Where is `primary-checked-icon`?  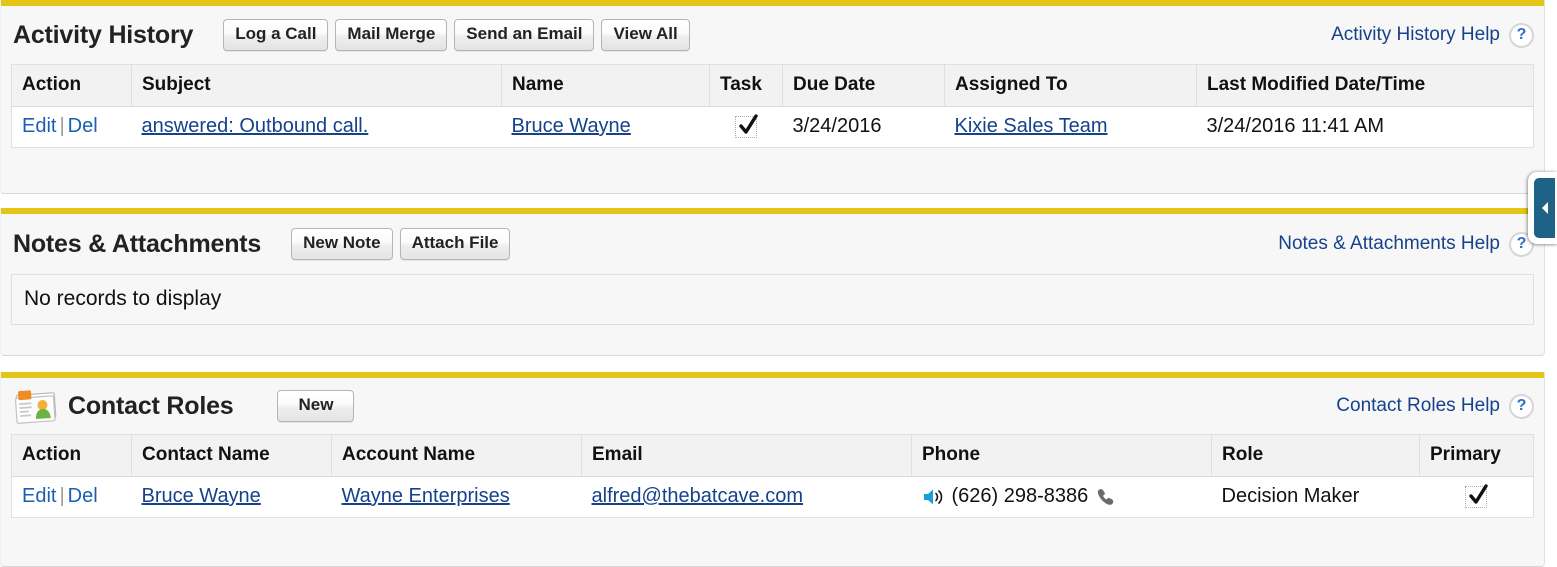 primary-checked-icon is located at coordinates (1476, 496).